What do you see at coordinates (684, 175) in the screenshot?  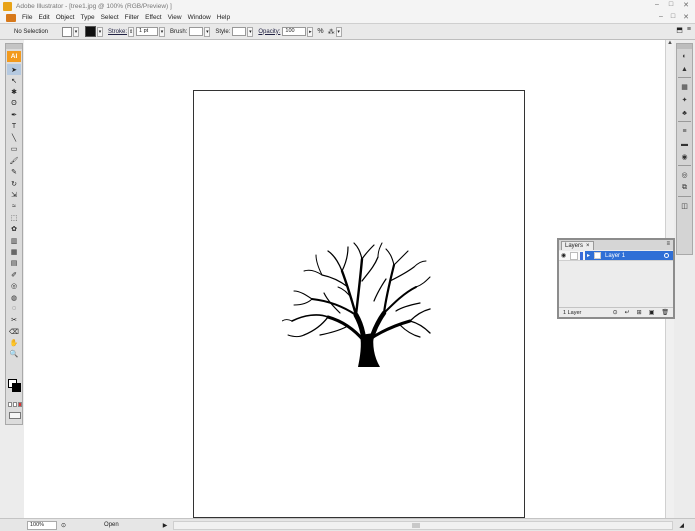 I see `appearance-icon: ◎` at bounding box center [684, 175].